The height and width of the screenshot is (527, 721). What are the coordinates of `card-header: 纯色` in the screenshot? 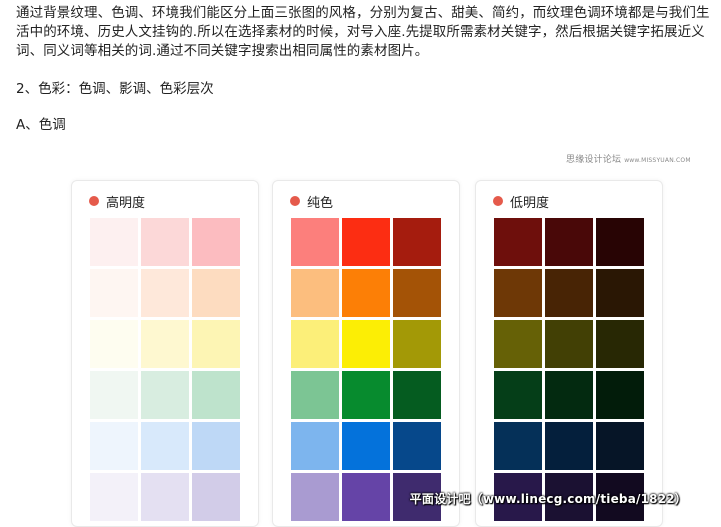 It's located at (311, 201).